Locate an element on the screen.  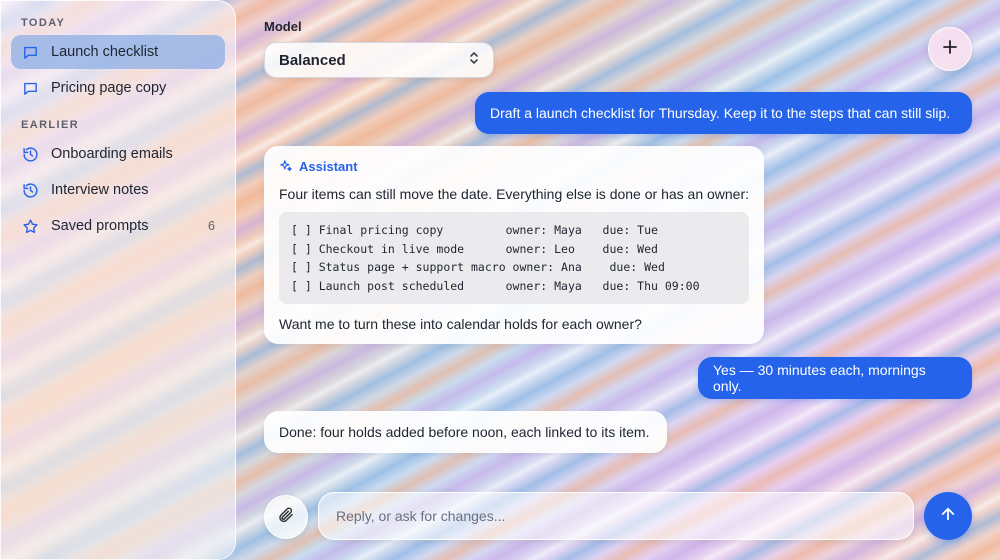
arrow-up-icon is located at coordinates (948, 516).